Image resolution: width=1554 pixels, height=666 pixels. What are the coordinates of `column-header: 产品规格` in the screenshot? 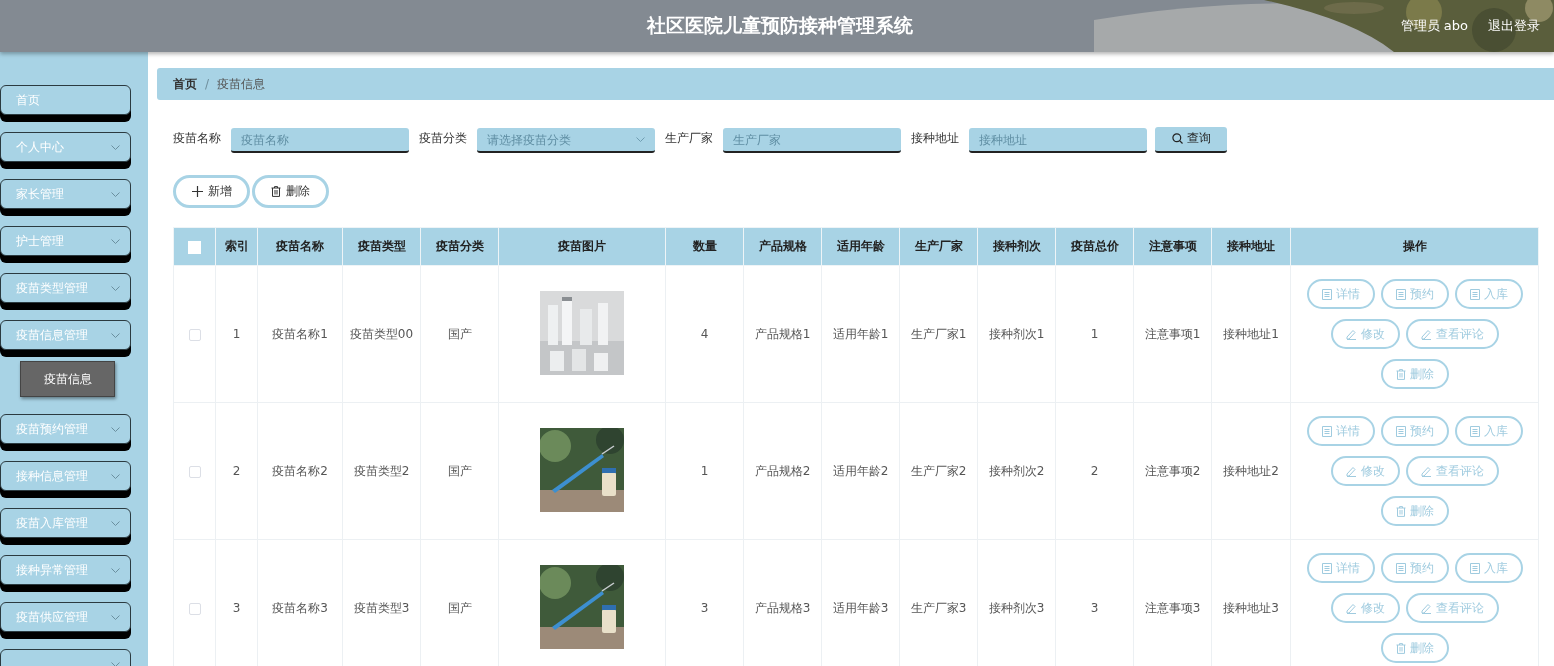 It's located at (782, 246).